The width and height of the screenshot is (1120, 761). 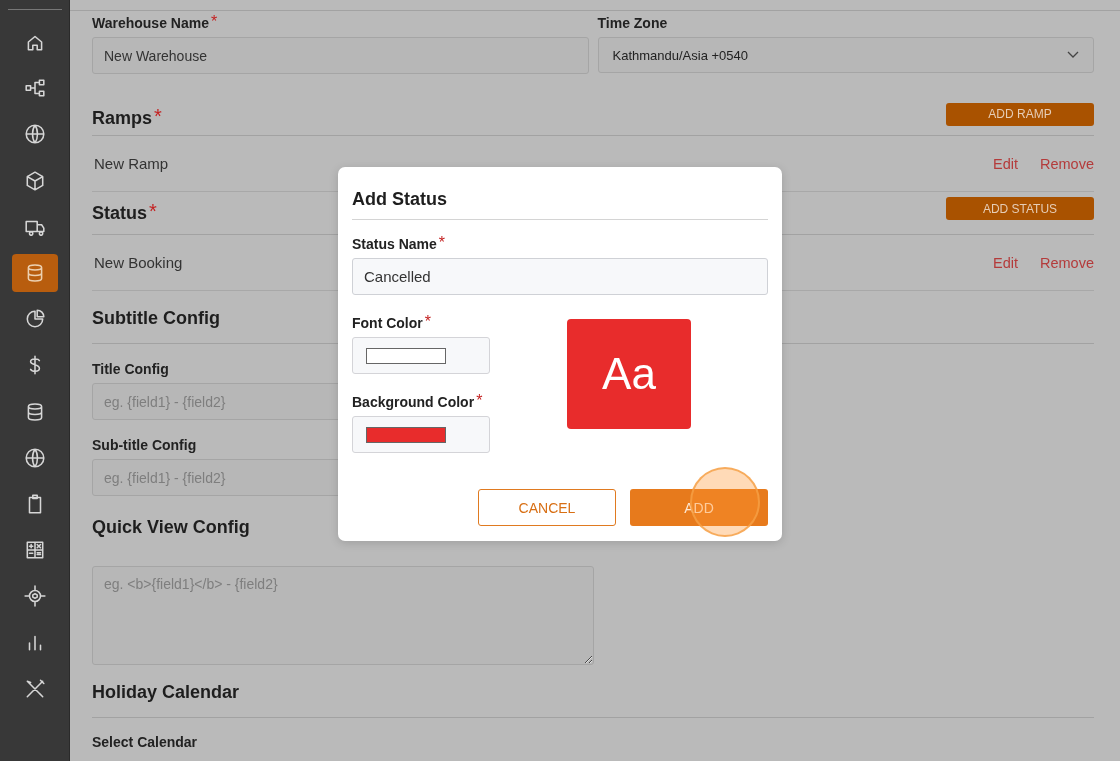 What do you see at coordinates (119, 213) in the screenshot?
I see `section-title: Status` at bounding box center [119, 213].